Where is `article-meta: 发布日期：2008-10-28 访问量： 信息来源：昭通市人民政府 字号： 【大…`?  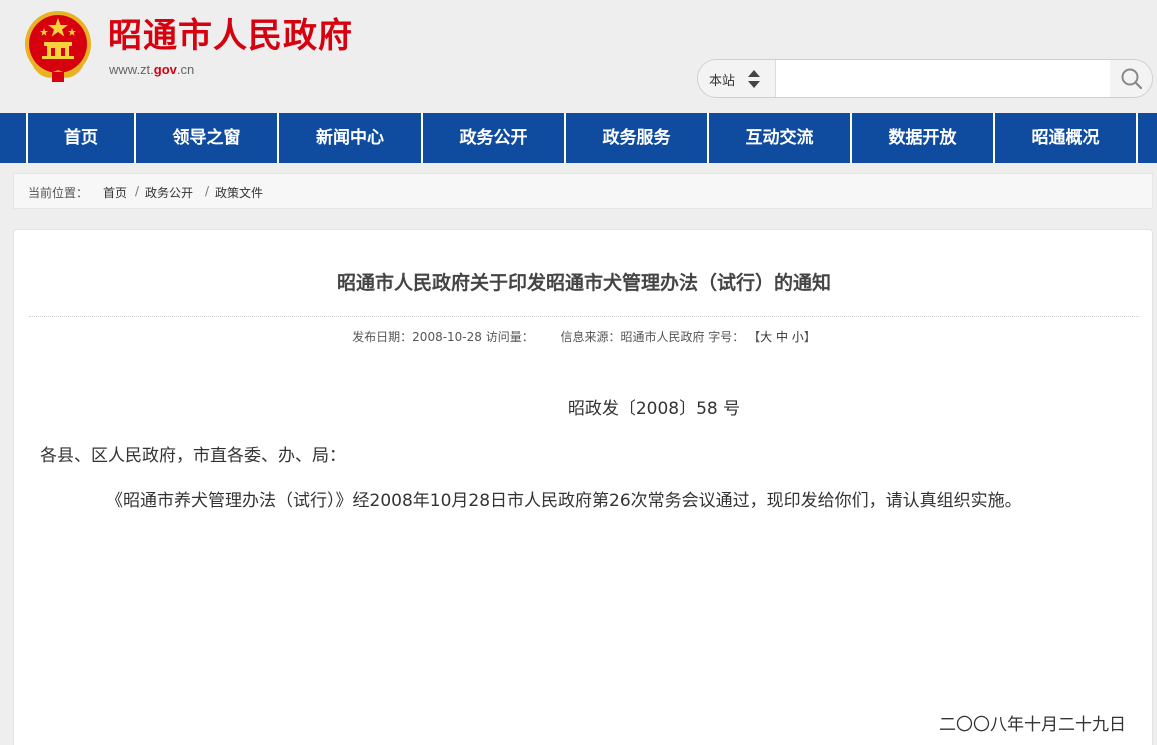
article-meta: 发布日期：2008-10-28 访问量： 信息来源：昭通市人民政府 字号： 【大… is located at coordinates (584, 336).